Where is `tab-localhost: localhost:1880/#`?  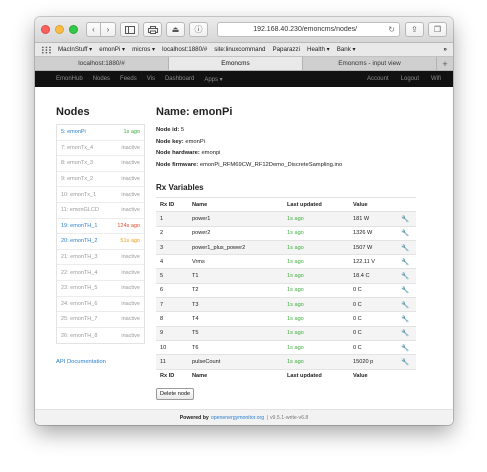
tab-localhost: localhost:1880/# is located at coordinates (102, 63).